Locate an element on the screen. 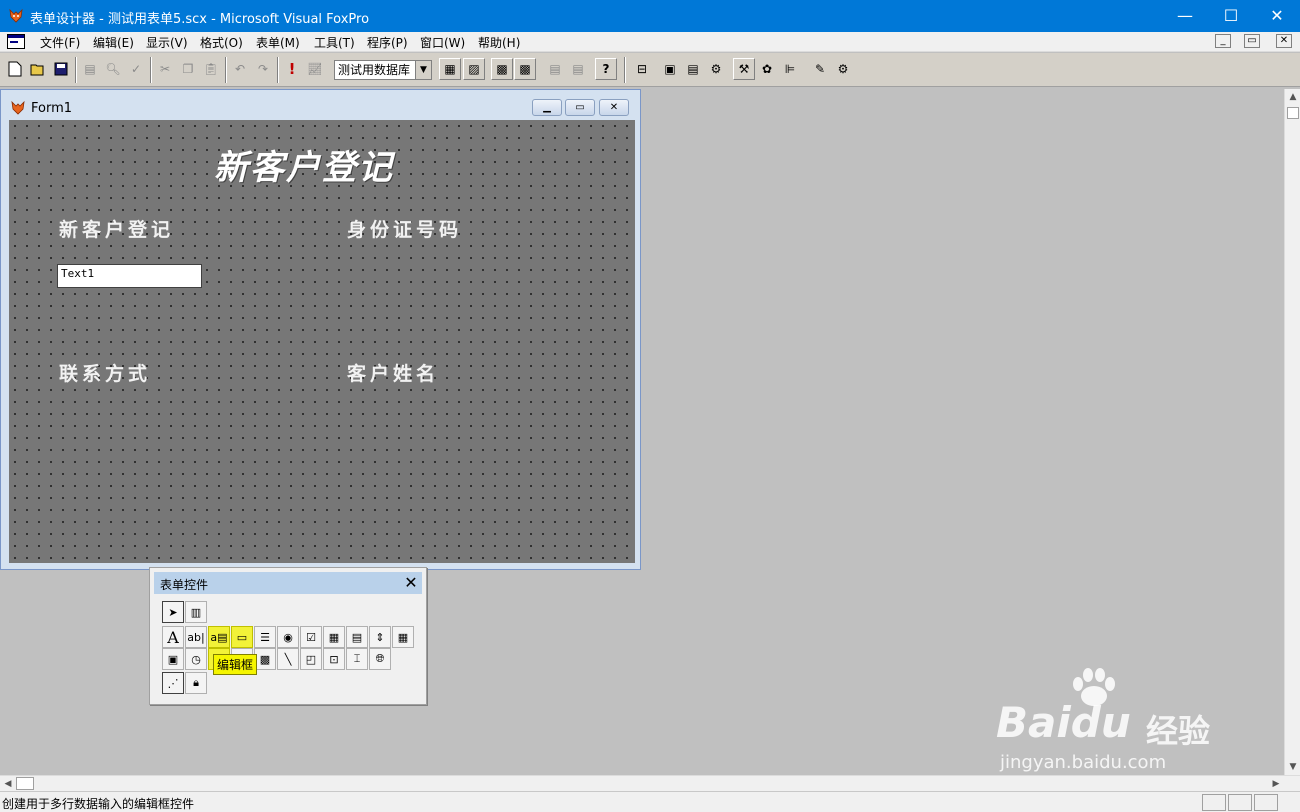 The width and height of the screenshot is (1300, 812). toolbox-title: 表单控件 is located at coordinates (184, 585).